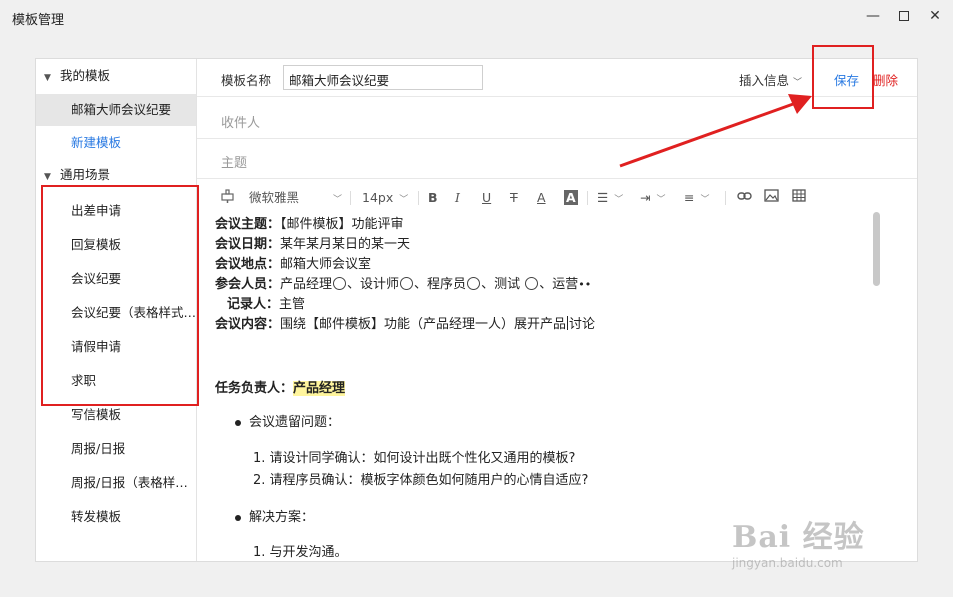  I want to click on recorder-label: 记录人：, so click(253, 304).